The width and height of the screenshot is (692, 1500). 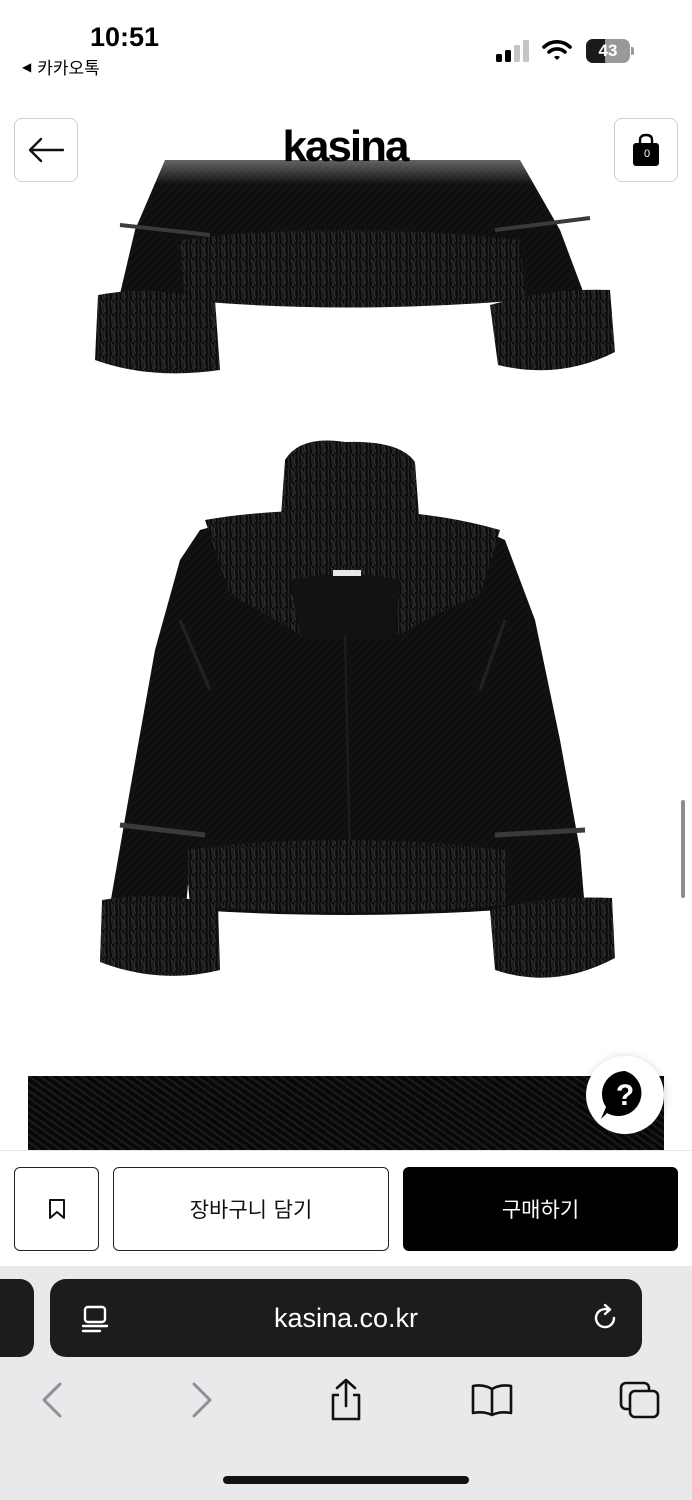 What do you see at coordinates (647, 154) in the screenshot?
I see `cart-count-badge: 0` at bounding box center [647, 154].